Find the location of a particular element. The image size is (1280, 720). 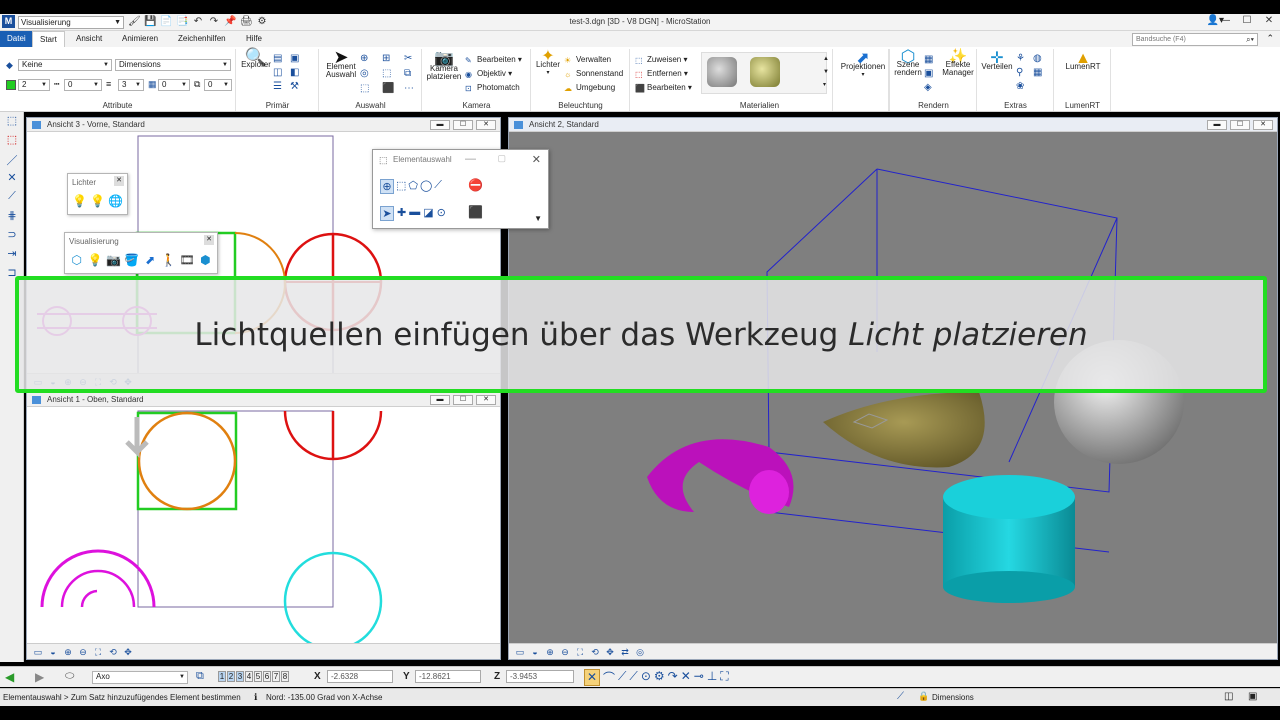

visualization-panel: Visualisierung ✕ ⬡ 💡 📷 🪣 ⬈ 🚶 🎞 ⬢ is located at coordinates (141, 253).